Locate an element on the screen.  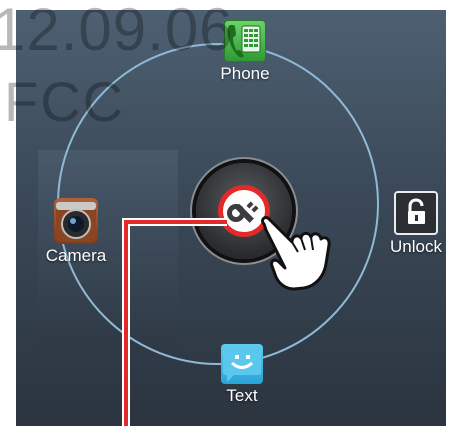
unlock-target: Unlock is located at coordinates (416, 224).